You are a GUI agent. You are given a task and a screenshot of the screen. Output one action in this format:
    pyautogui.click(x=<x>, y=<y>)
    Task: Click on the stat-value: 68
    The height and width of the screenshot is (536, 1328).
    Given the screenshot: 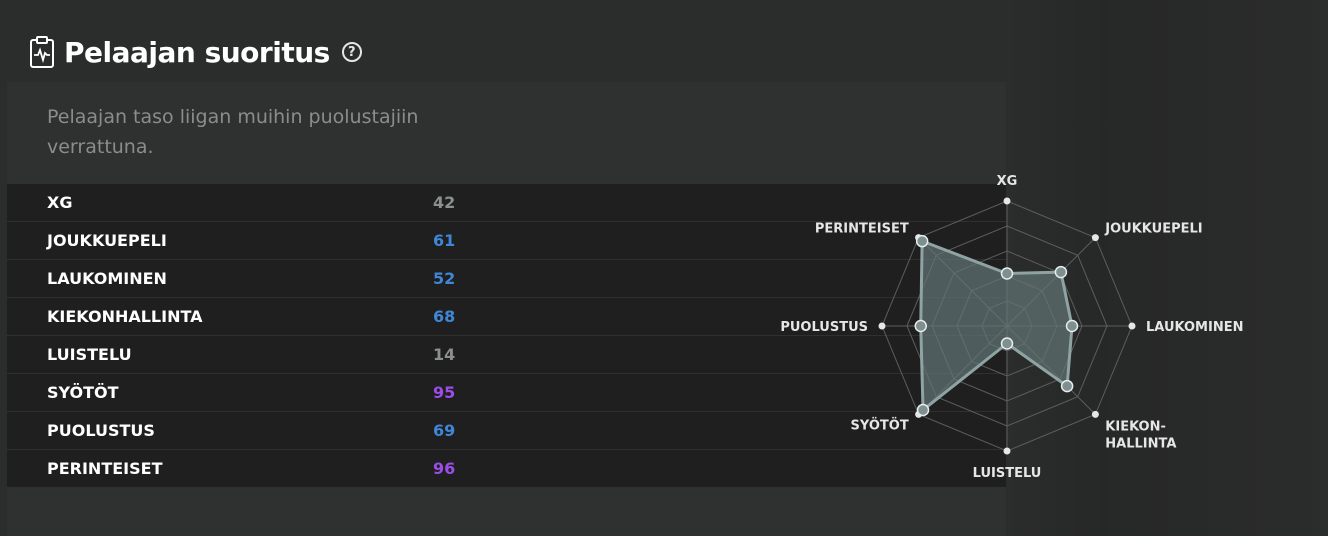 What is the action you would take?
    pyautogui.click(x=444, y=316)
    